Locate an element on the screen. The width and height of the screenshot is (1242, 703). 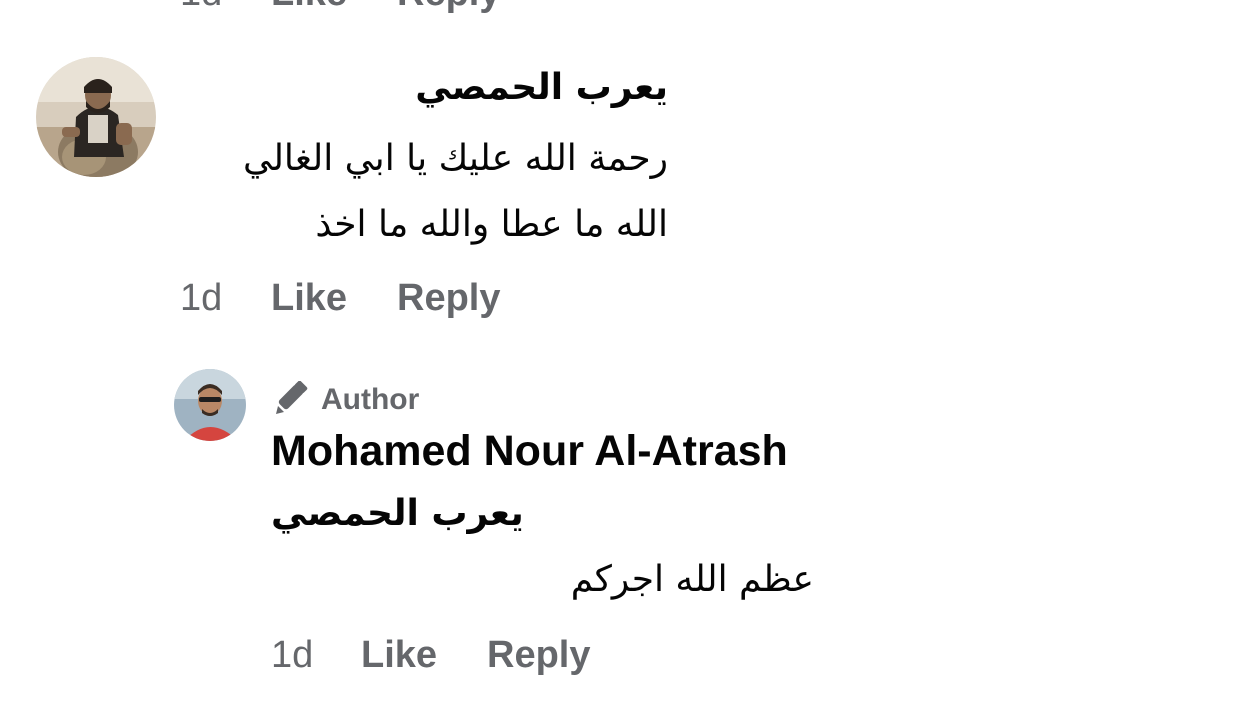
reply-text: عظم الله اجركم is located at coordinates (692, 579).